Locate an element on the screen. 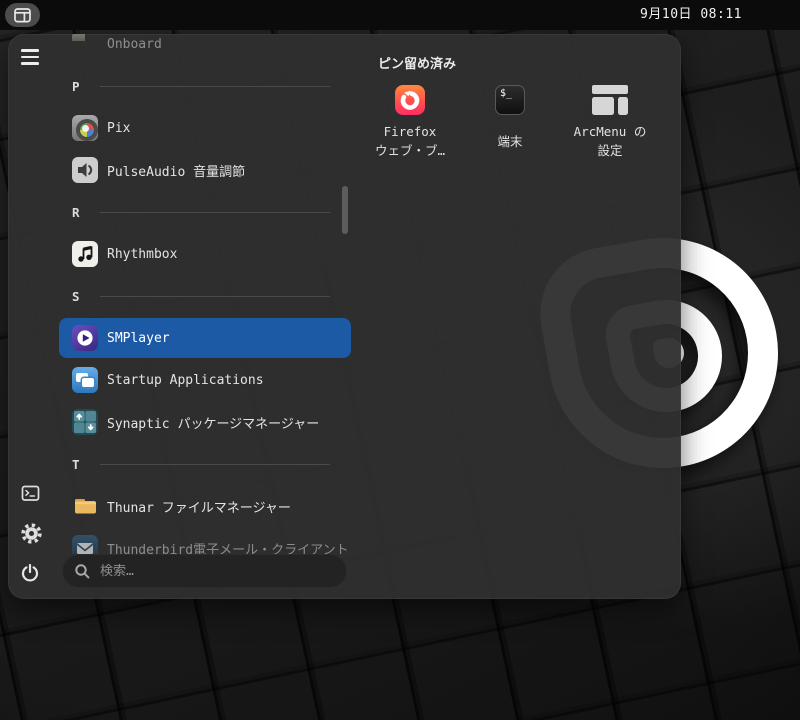  section-header-p: P is located at coordinates (205, 86).